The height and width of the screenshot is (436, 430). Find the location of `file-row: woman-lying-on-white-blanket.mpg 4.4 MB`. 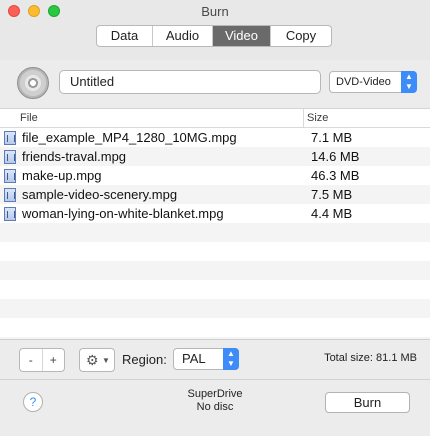

file-row: woman-lying-on-white-blanket.mpg 4.4 MB is located at coordinates (215, 213).